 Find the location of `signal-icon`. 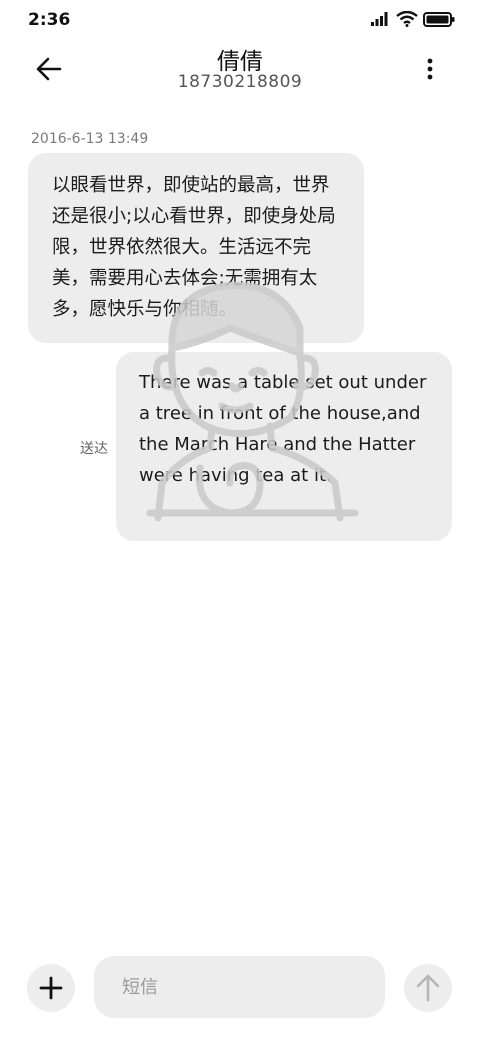

signal-icon is located at coordinates (379, 19).